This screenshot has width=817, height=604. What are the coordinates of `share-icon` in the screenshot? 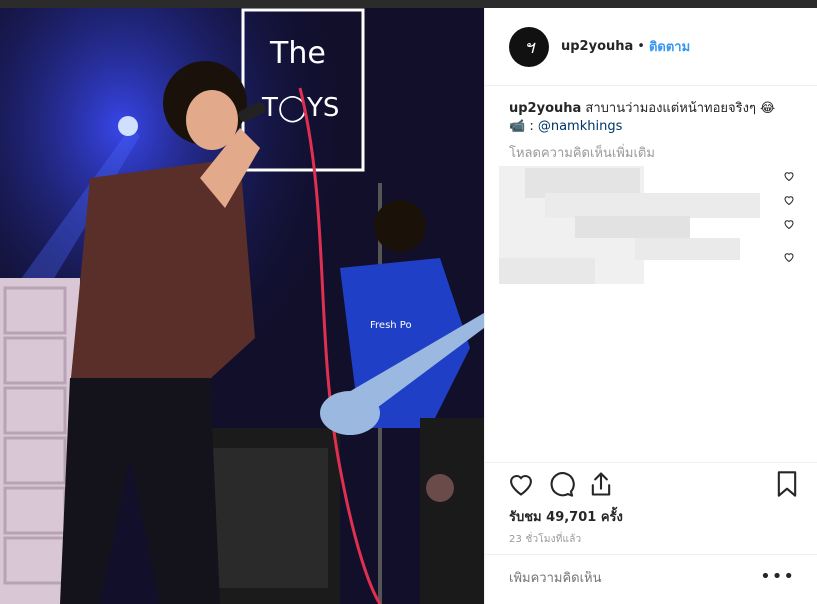 It's located at (601, 484).